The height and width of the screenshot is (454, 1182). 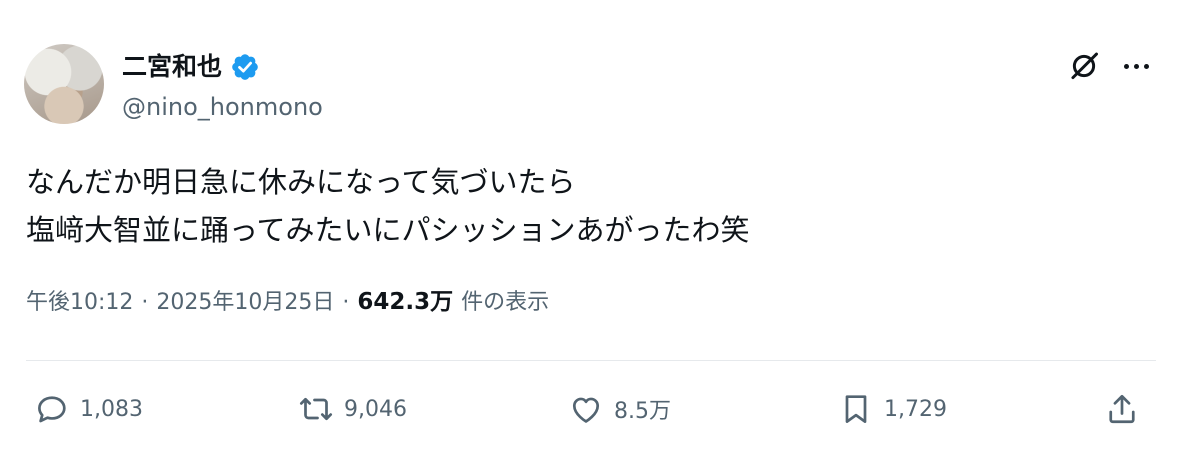 I want to click on divider, so click(x=591, y=360).